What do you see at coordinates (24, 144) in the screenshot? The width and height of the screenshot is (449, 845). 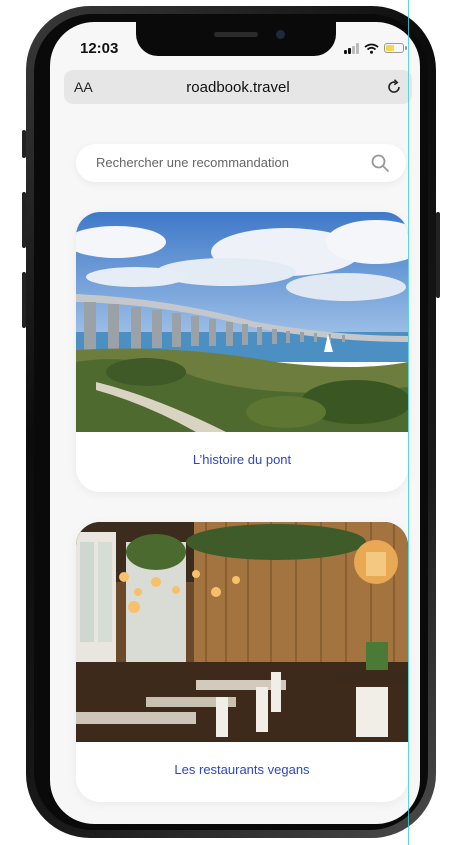 I see `mute-switch` at bounding box center [24, 144].